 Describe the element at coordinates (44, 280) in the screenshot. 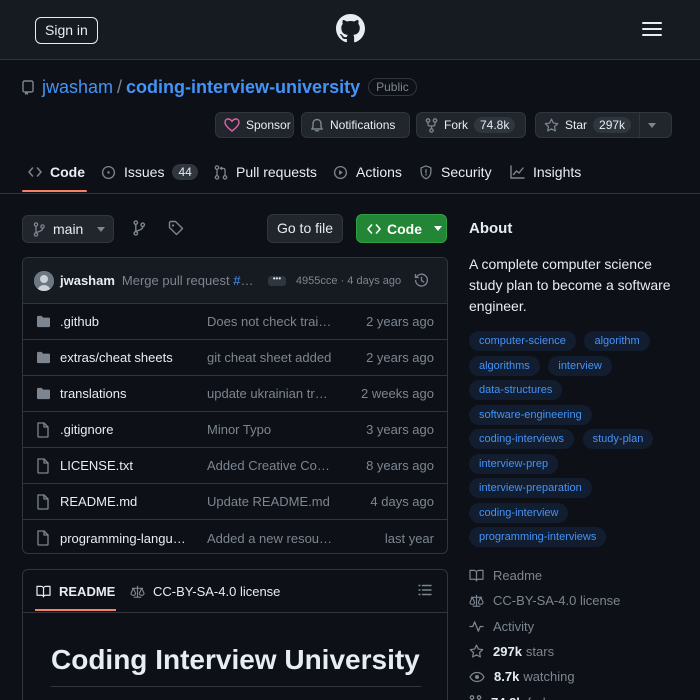

I see `avatar` at that location.